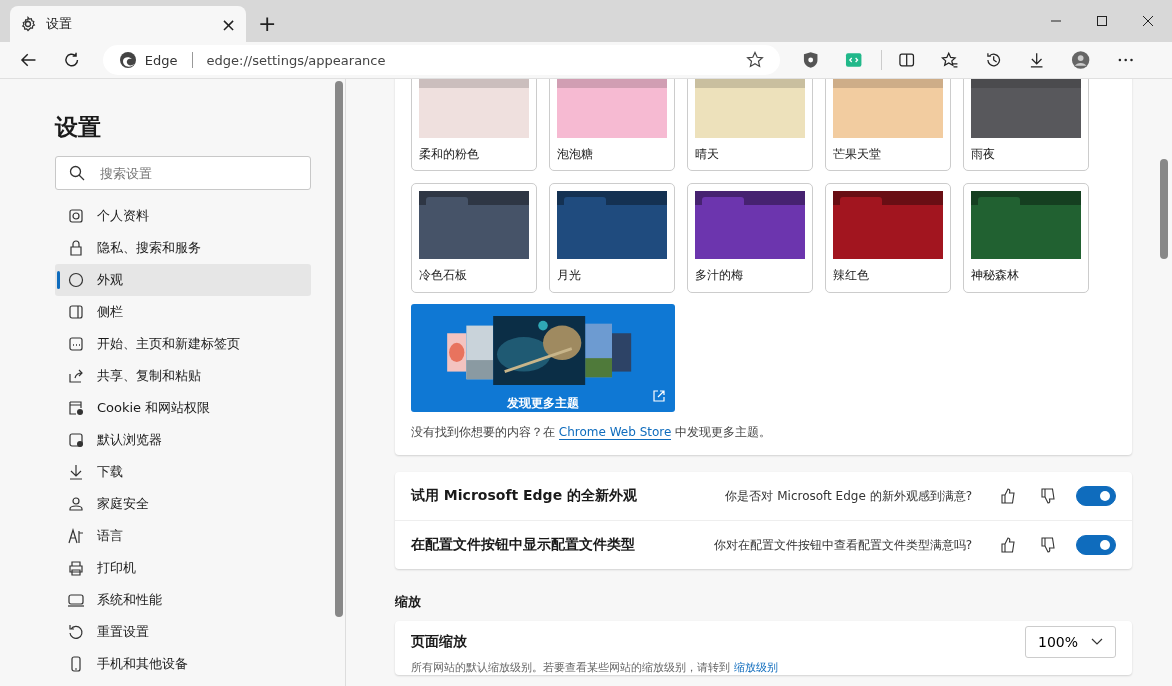 The height and width of the screenshot is (686, 1172). I want to click on shield-icon, so click(811, 60).